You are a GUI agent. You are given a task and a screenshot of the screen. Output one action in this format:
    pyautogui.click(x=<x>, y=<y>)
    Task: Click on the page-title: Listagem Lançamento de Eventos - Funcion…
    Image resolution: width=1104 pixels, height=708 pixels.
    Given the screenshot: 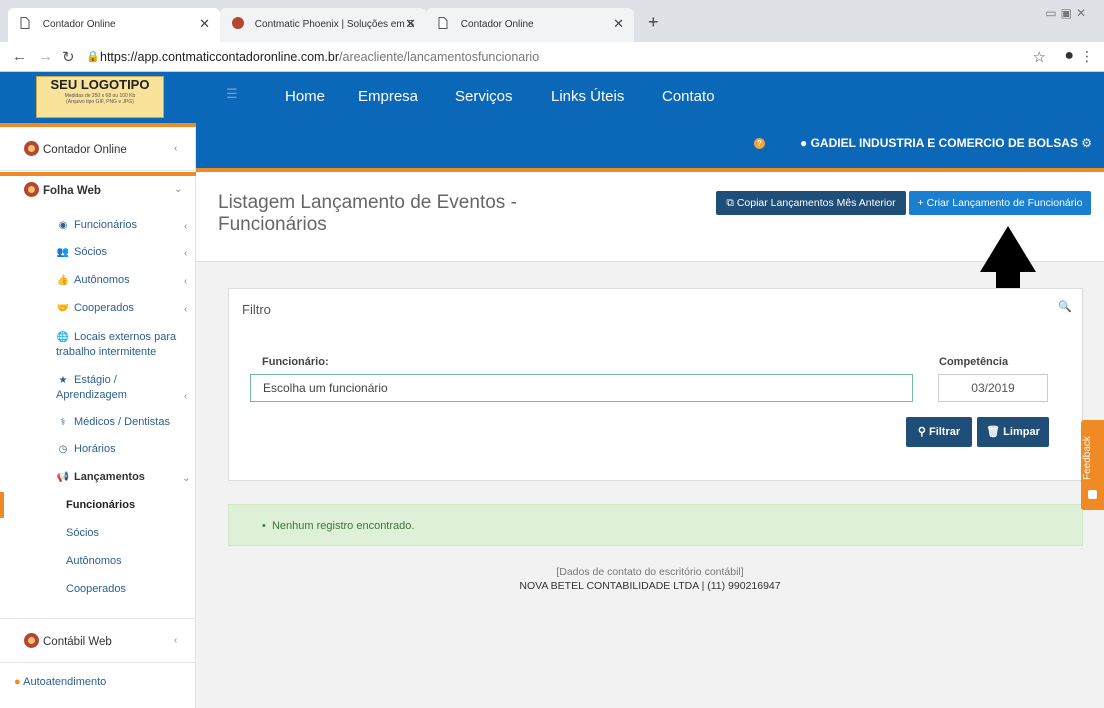 What is the action you would take?
    pyautogui.click(x=367, y=213)
    